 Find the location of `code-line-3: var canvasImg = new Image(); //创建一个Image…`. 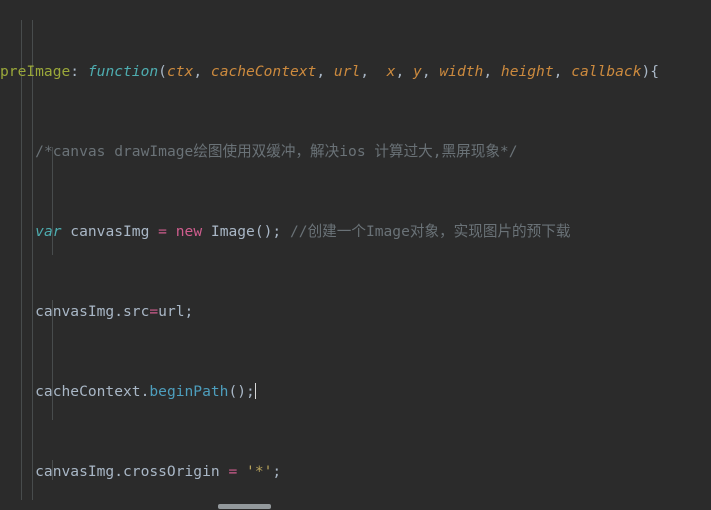

code-line-3: var canvasImg = new Image(); //创建一个Image… is located at coordinates (329, 232).